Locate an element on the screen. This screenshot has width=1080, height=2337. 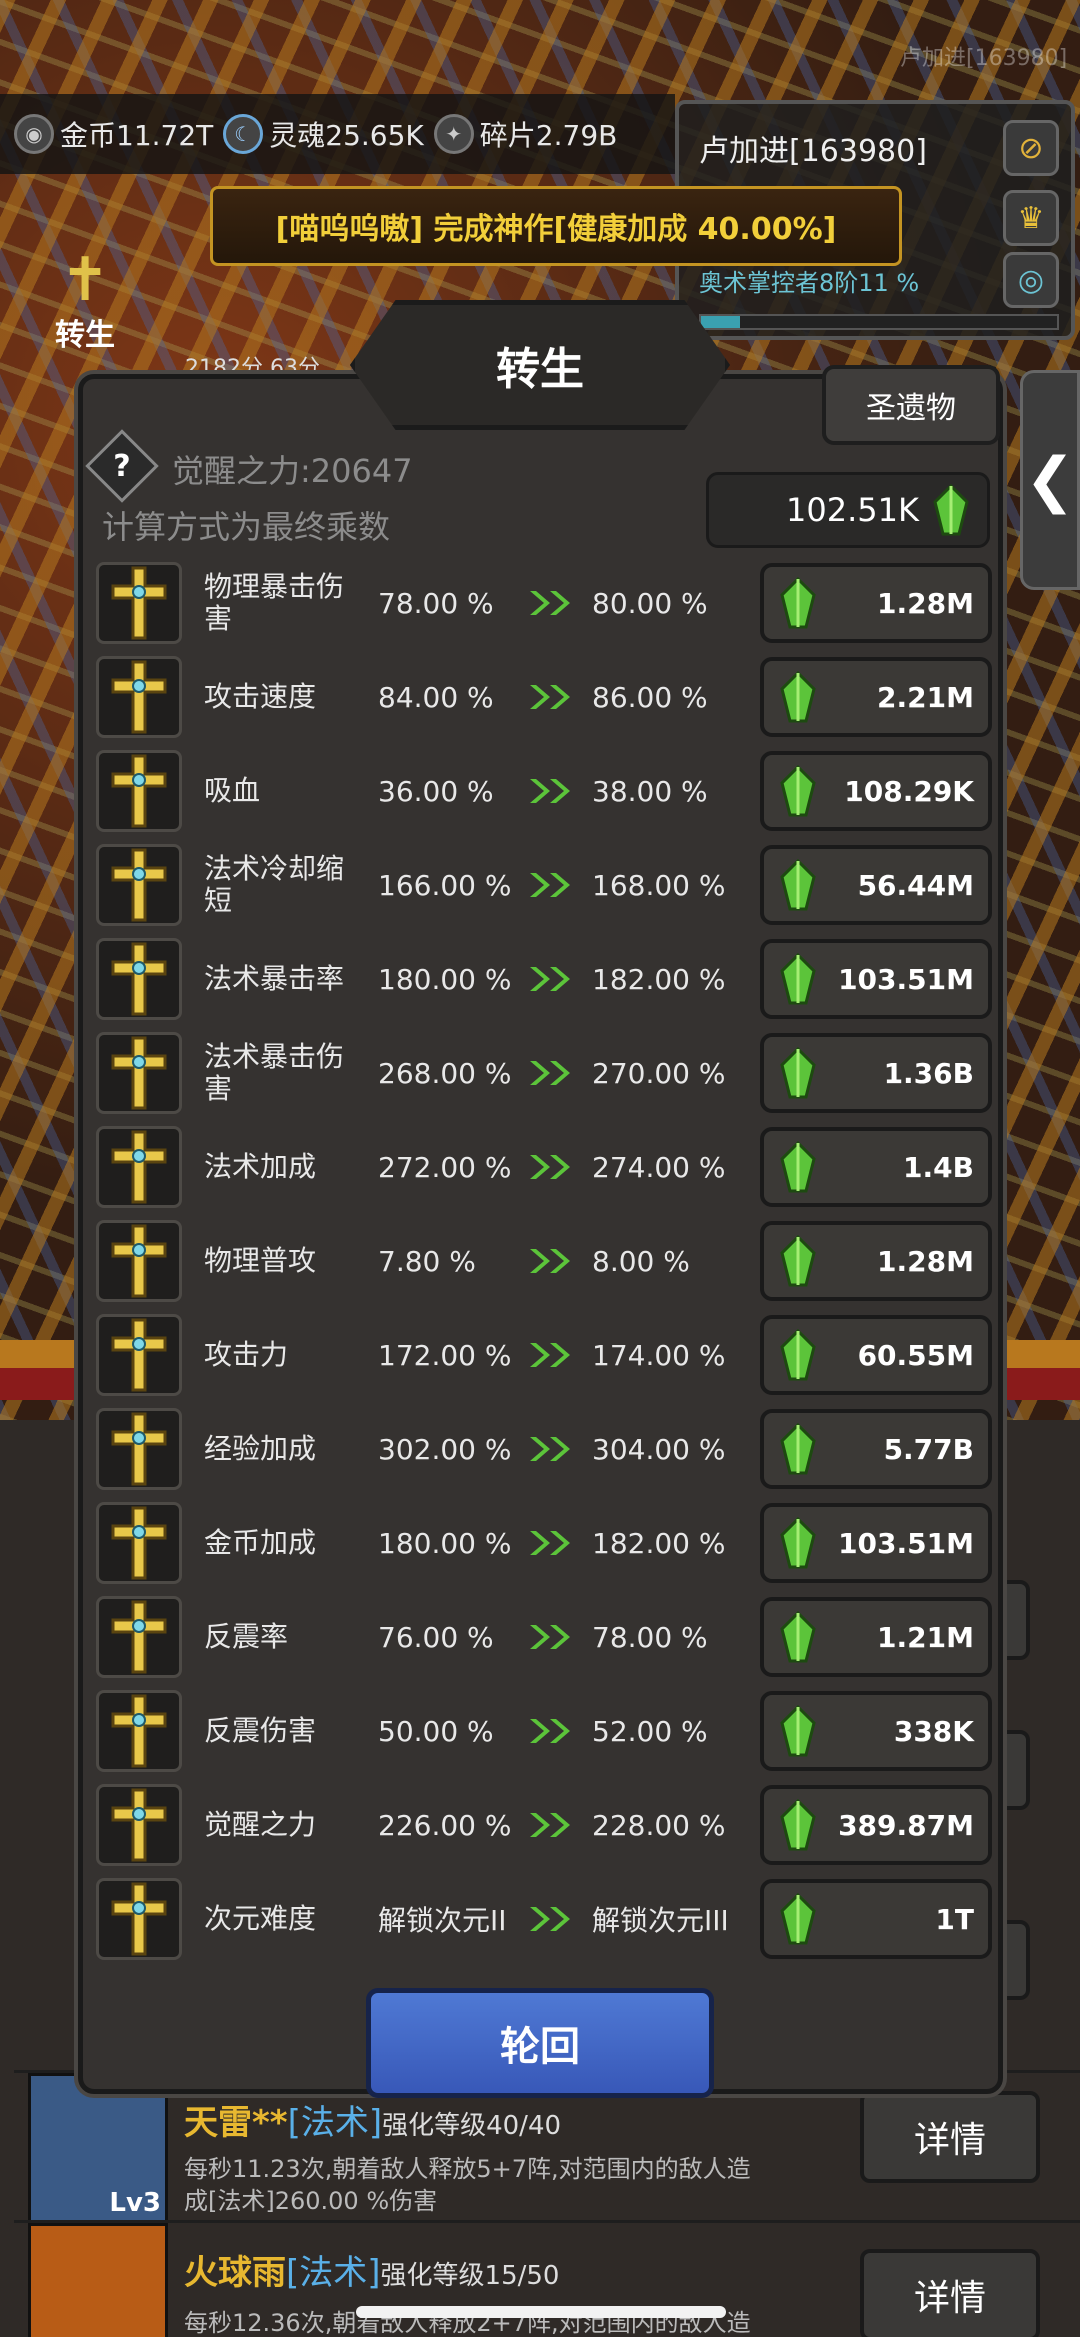
upgrade-cost-button: 1.21M is located at coordinates (876, 1637).